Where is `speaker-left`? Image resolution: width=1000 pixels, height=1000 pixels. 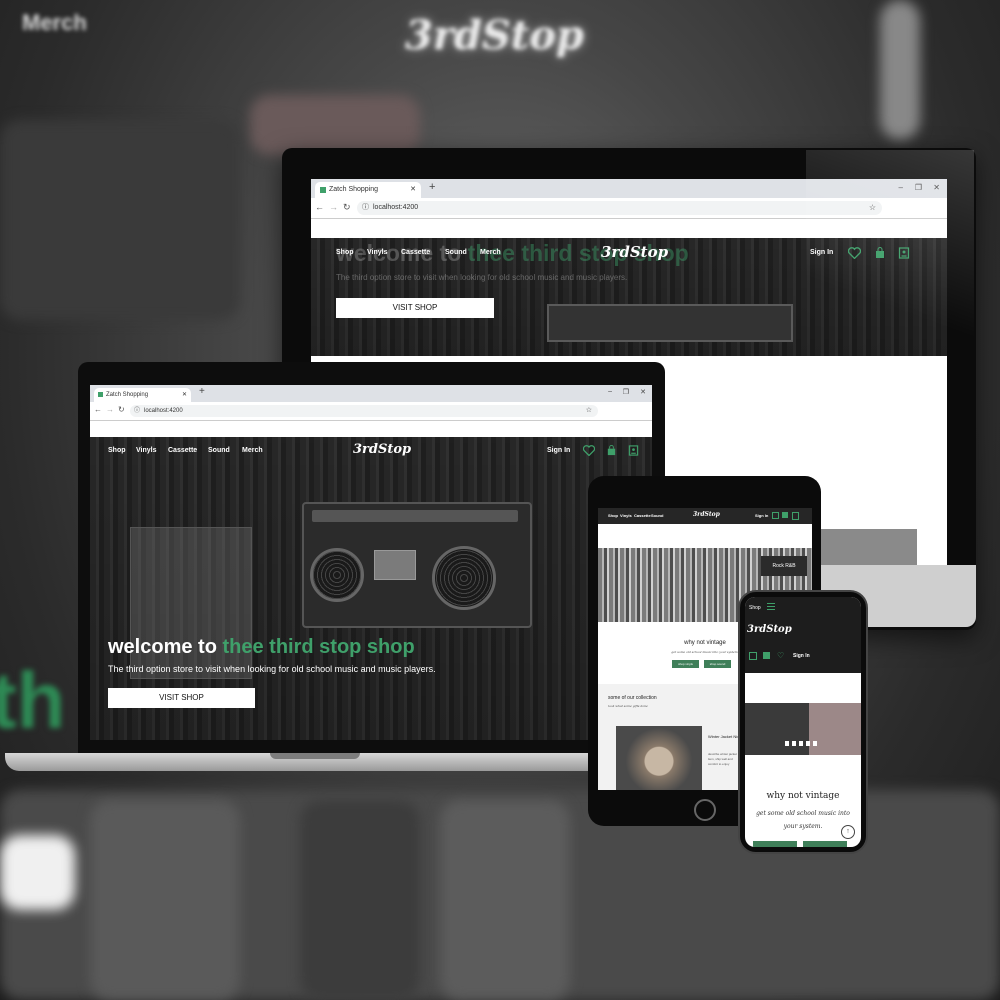 speaker-left is located at coordinates (337, 575).